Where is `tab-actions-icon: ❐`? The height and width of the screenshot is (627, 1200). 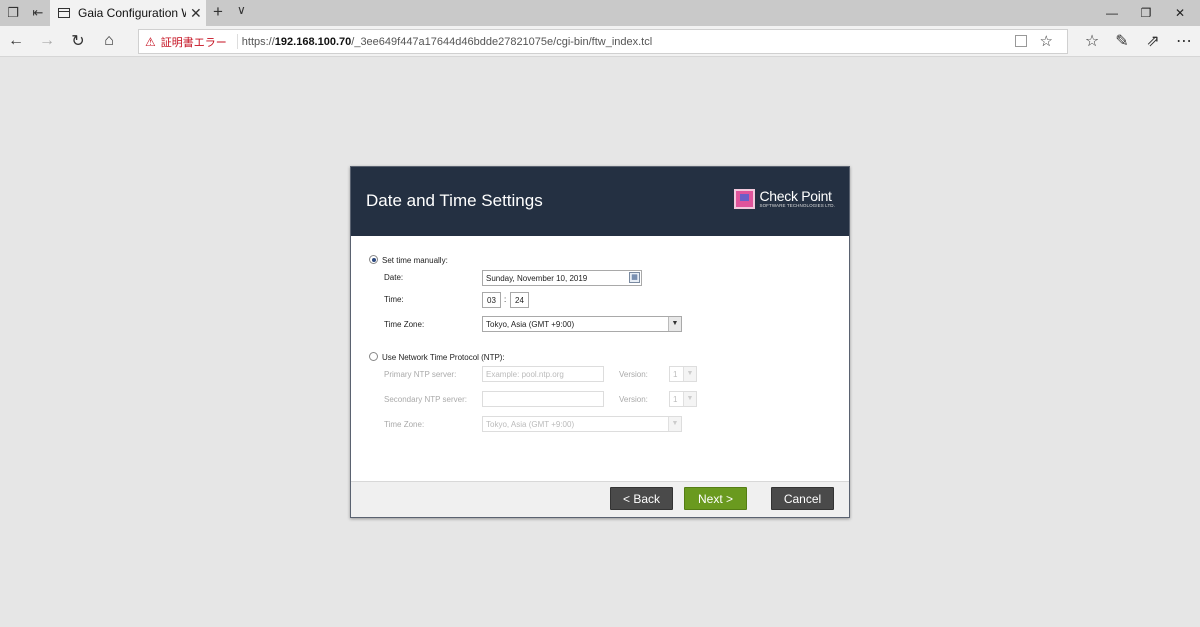
tab-actions-icon: ❐ is located at coordinates (13, 13).